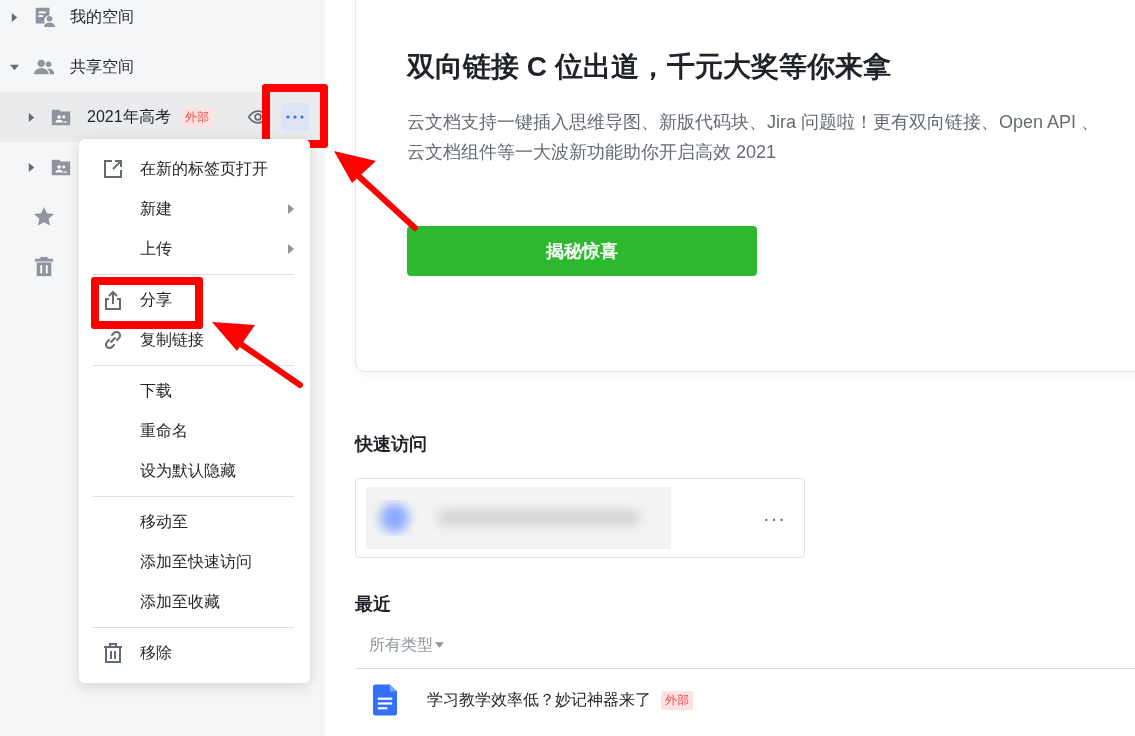  What do you see at coordinates (391, 444) in the screenshot?
I see `section-title: 快速访问` at bounding box center [391, 444].